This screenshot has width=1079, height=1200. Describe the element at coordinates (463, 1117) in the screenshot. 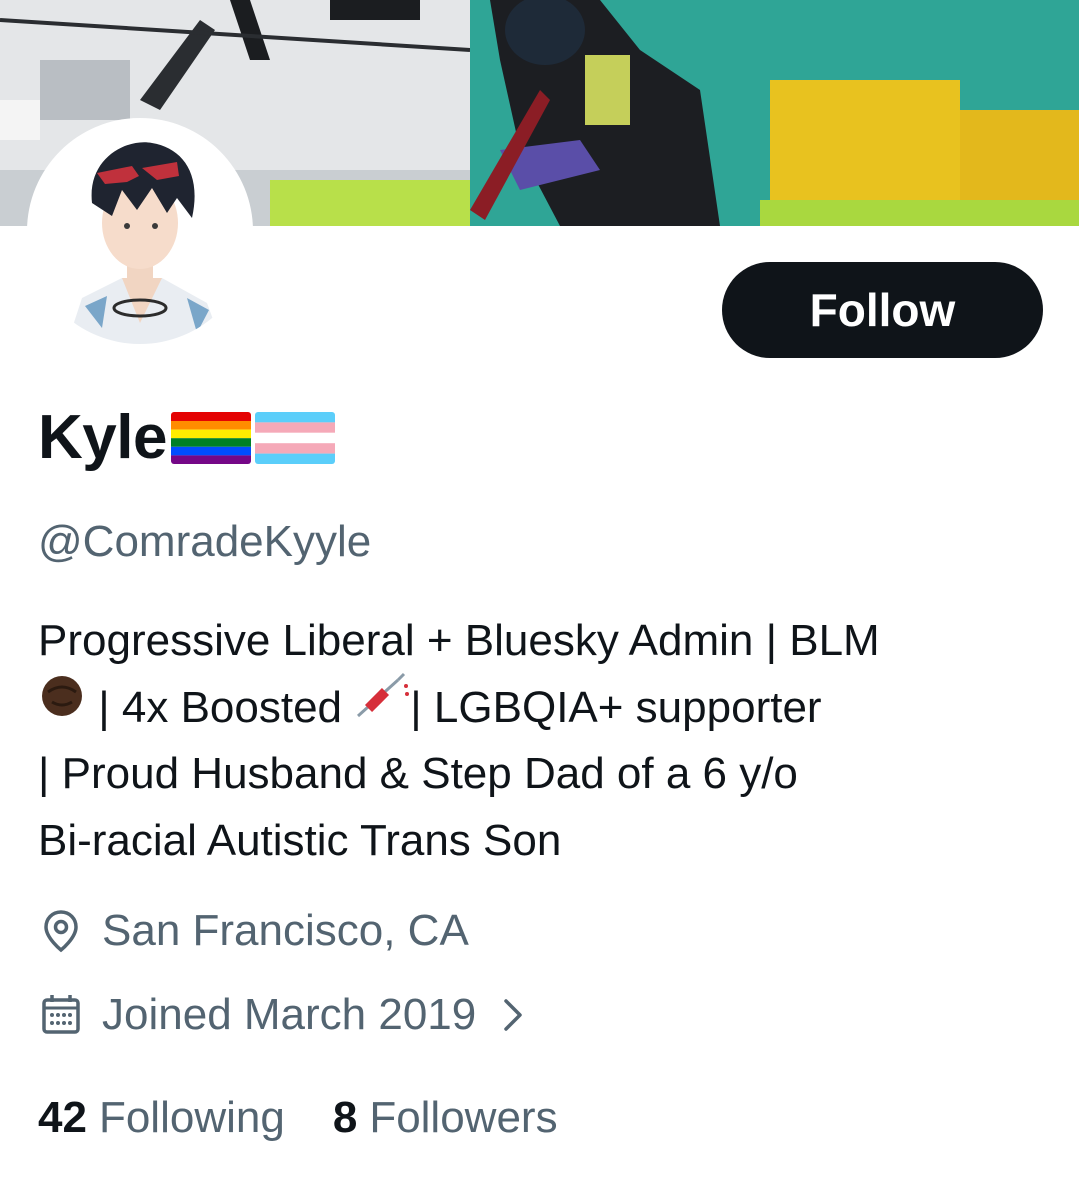

I see `followers-label: Followers` at that location.